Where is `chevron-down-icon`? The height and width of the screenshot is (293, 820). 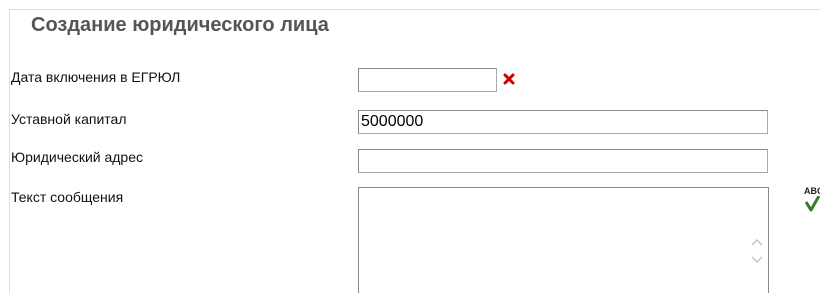 chevron-down-icon is located at coordinates (757, 259).